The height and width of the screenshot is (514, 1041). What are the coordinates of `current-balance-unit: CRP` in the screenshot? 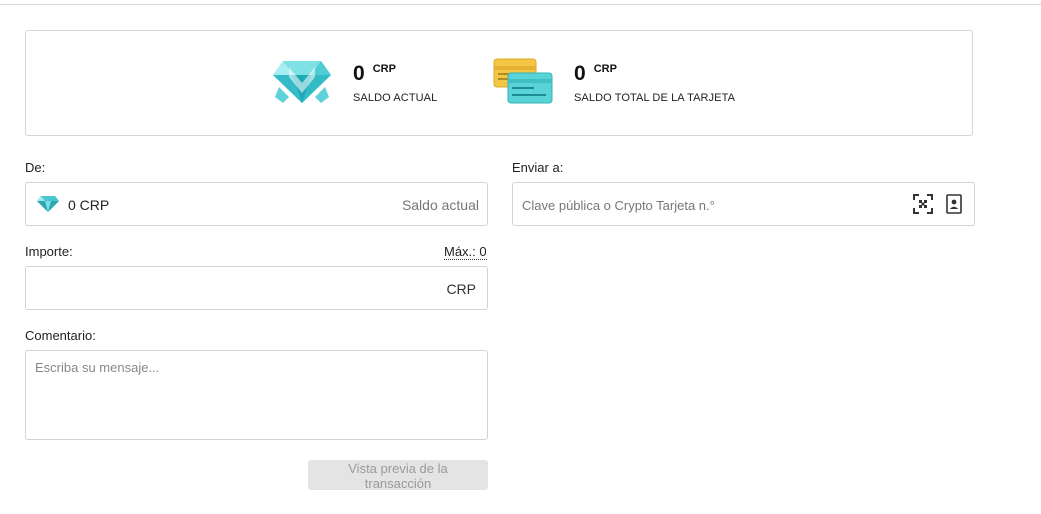 It's located at (384, 69).